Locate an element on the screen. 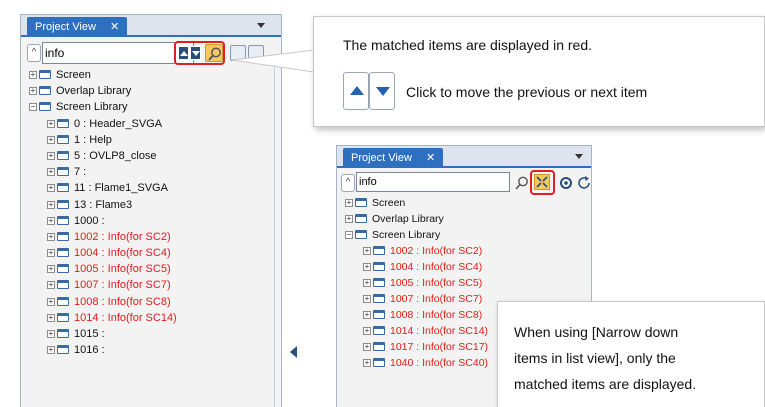  tree-item-label: 1 : Help is located at coordinates (93, 139).